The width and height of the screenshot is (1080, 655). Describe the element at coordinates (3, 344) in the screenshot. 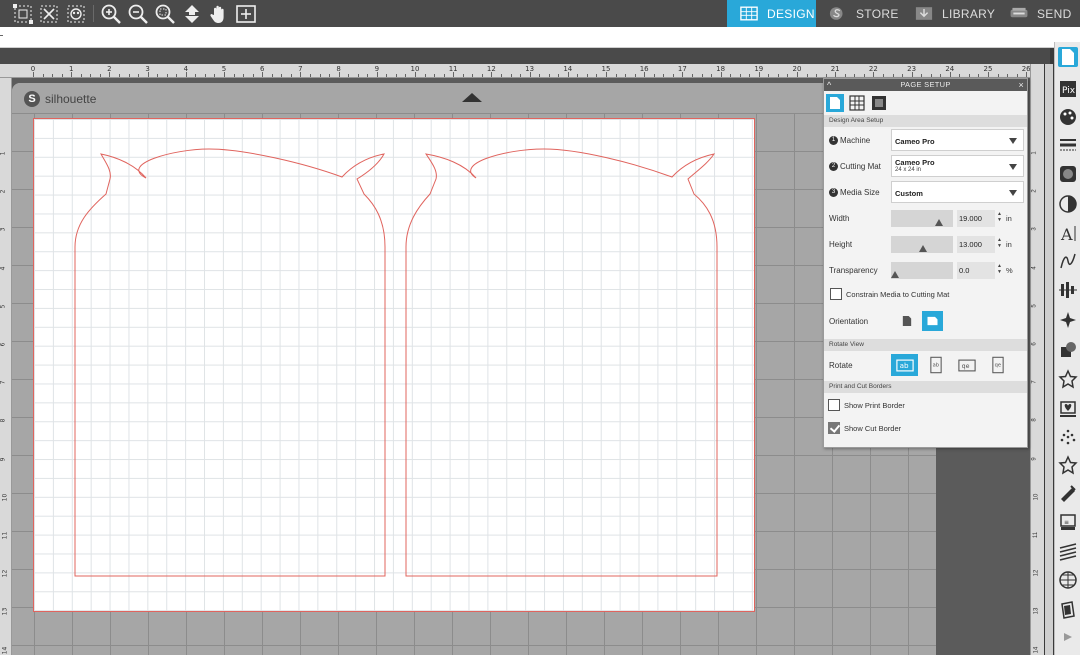

I see `ruler-tick-label: 6` at that location.